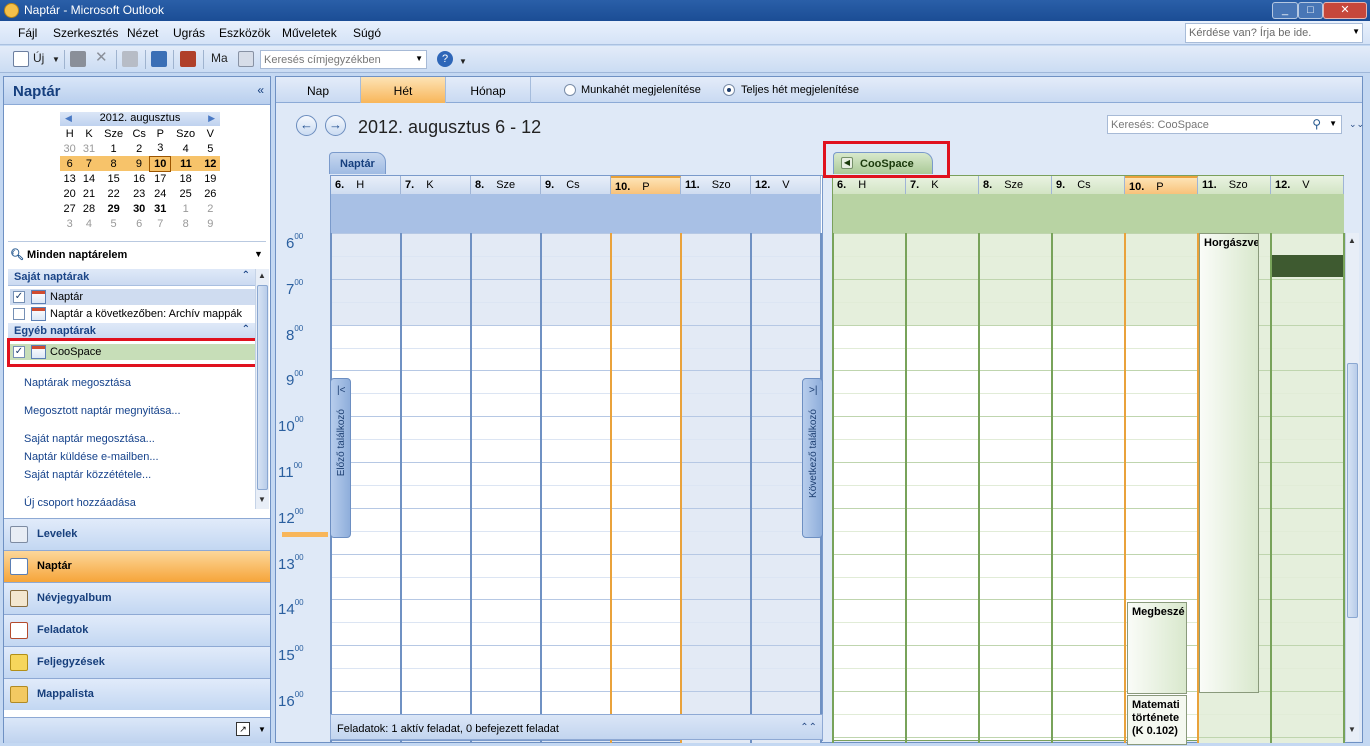 The width and height of the screenshot is (1370, 746). Describe the element at coordinates (77, 383) in the screenshot. I see `share-calendars-link: Naptárak megosztása` at that location.